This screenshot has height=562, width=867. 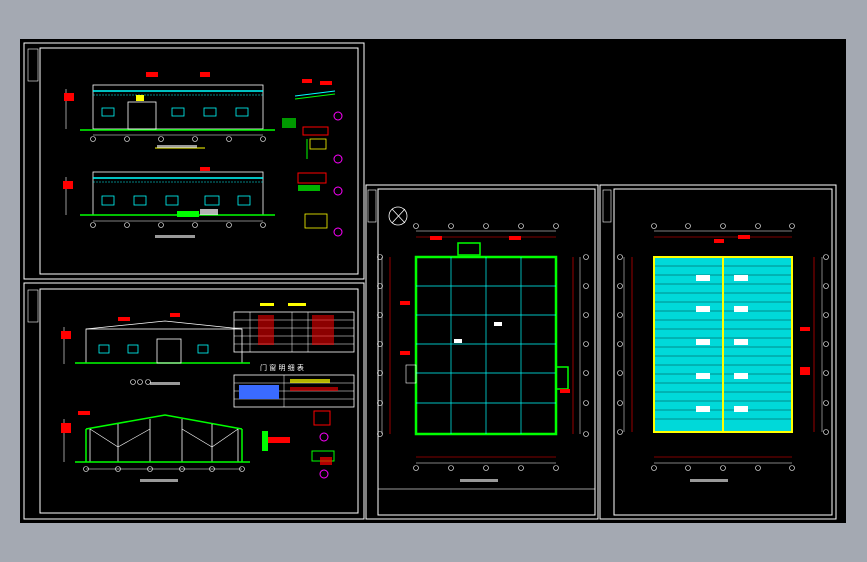 I want to click on schedule-table-2: 门 窗 明 细 表, so click(x=294, y=385).